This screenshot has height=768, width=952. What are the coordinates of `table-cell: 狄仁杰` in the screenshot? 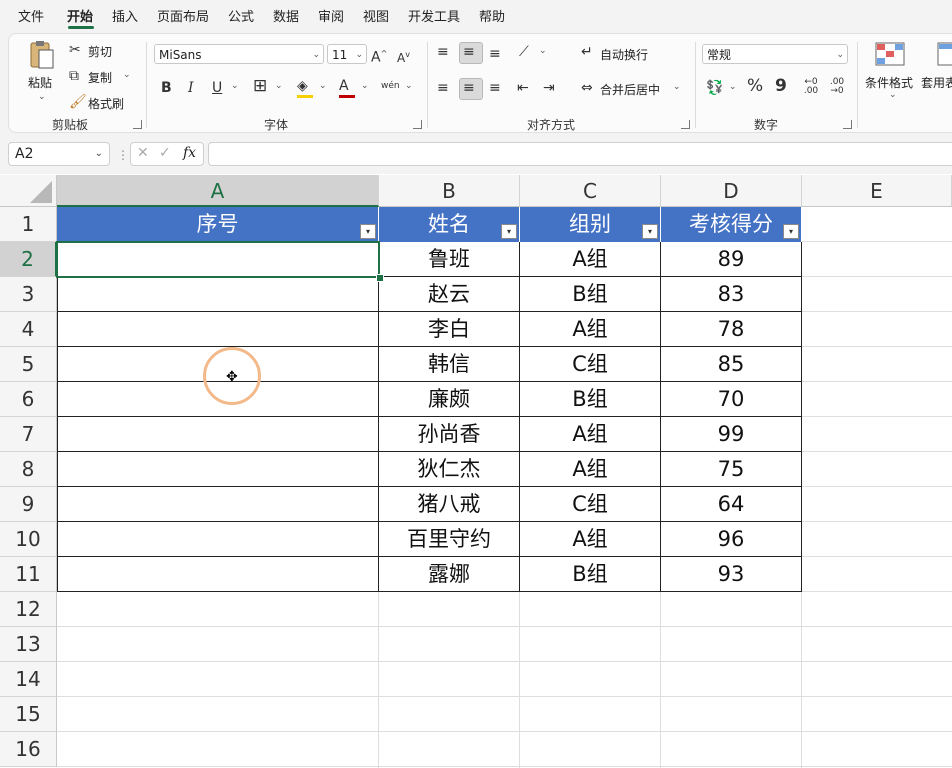 It's located at (449, 469).